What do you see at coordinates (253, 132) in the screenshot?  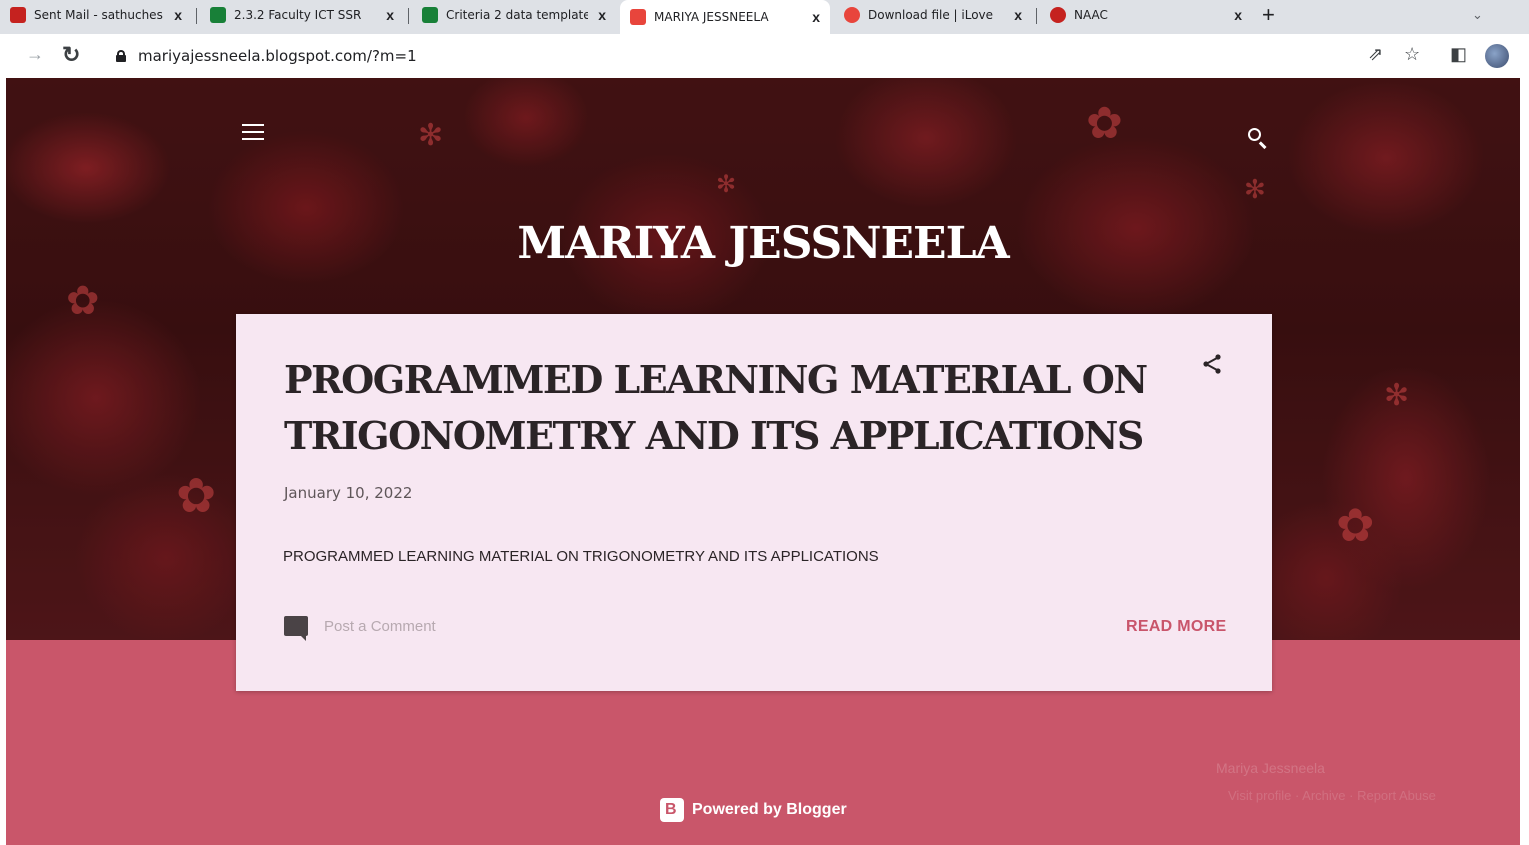 I see `hamburger-menu-icon` at bounding box center [253, 132].